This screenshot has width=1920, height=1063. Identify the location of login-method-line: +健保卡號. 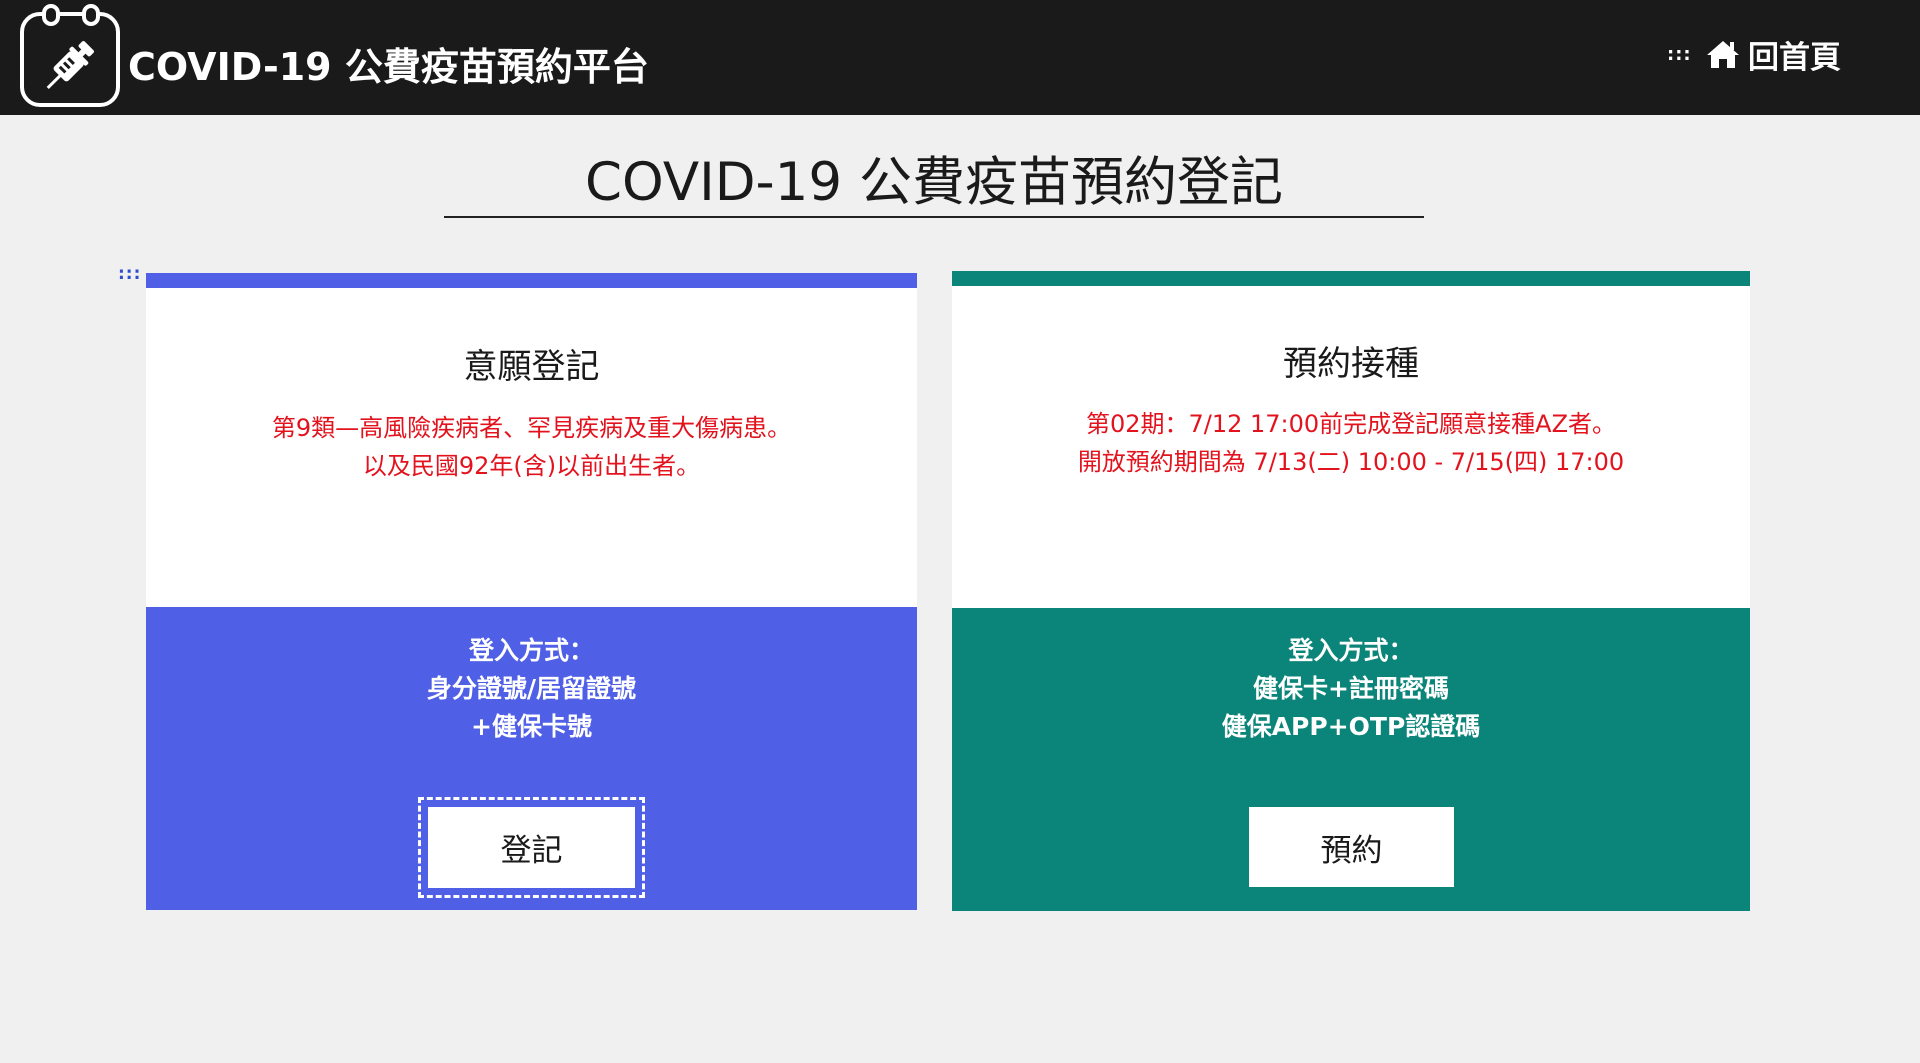
(531, 726).